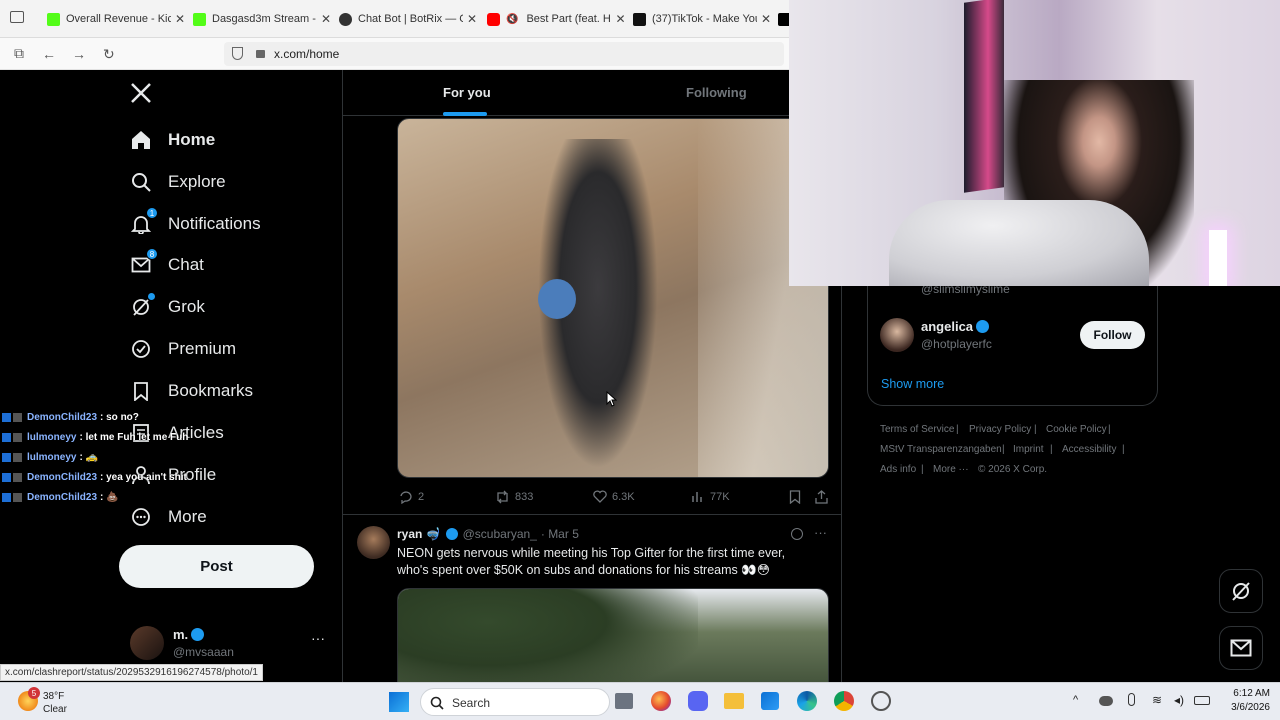 The height and width of the screenshot is (720, 1280). Describe the element at coordinates (1028, 449) in the screenshot. I see `footer-imprint: Imprint` at that location.